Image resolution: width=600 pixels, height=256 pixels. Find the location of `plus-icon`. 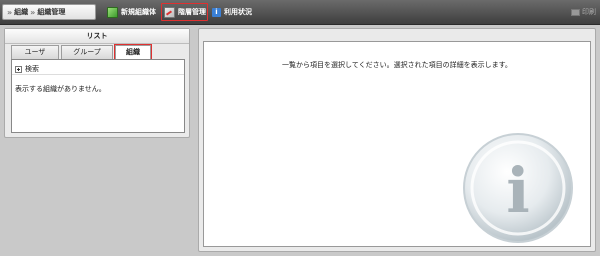

plus-icon is located at coordinates (18, 69).